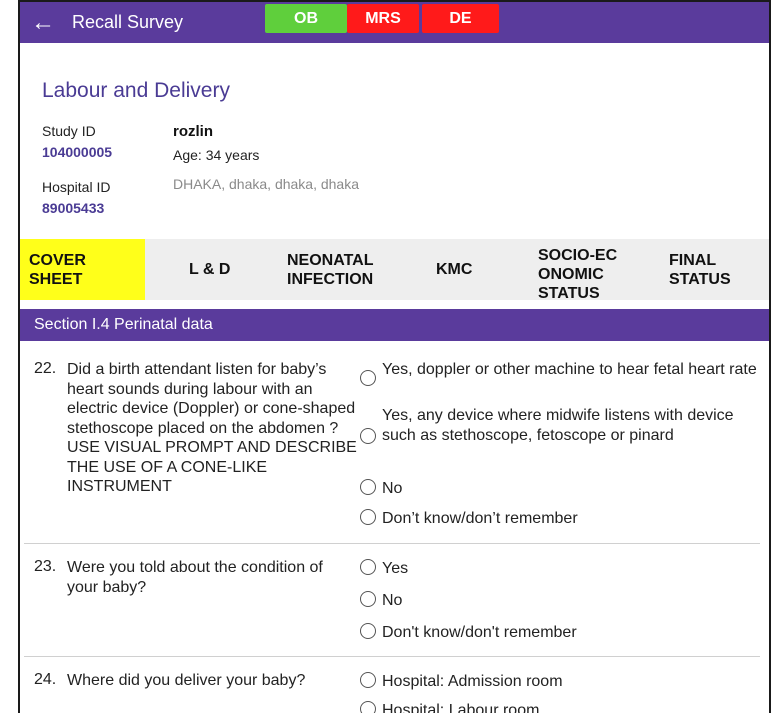 The image size is (782, 713). What do you see at coordinates (128, 22) in the screenshot?
I see `app-title: Recall Survey` at bounding box center [128, 22].